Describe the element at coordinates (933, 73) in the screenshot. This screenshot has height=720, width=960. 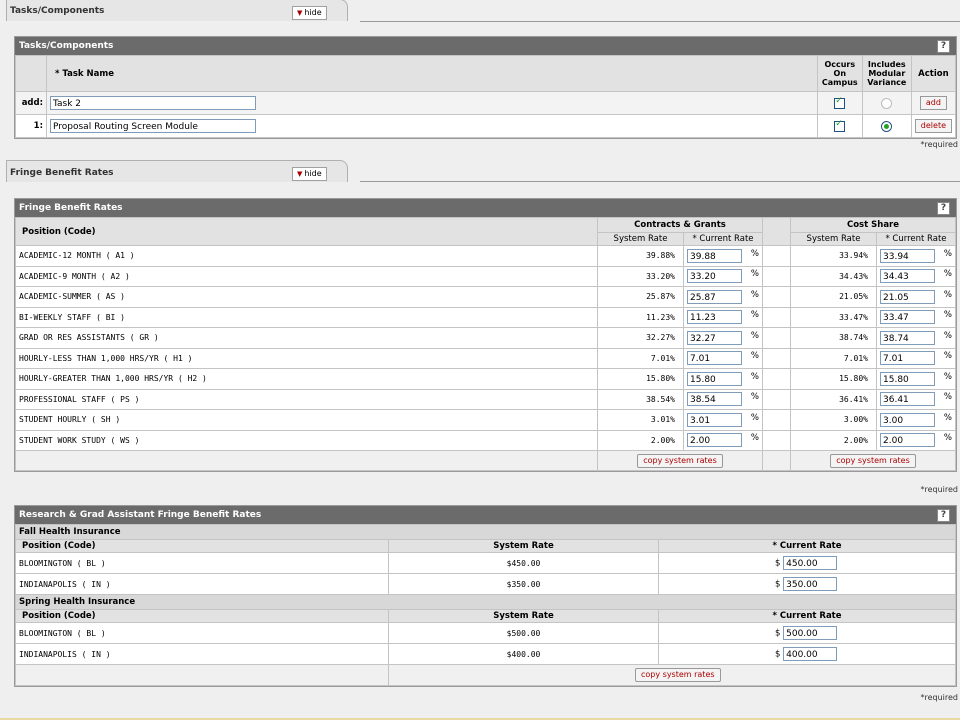
I see `action-header: Action` at that location.